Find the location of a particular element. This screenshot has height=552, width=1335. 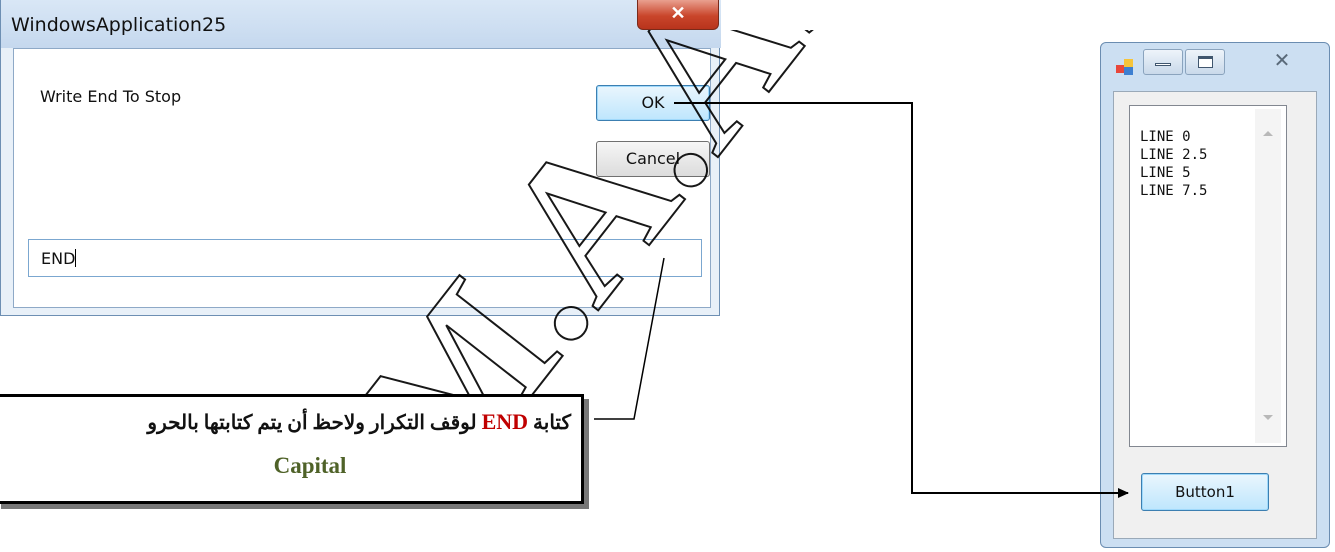

scroll-down-arrow-icon is located at coordinates (1268, 417).